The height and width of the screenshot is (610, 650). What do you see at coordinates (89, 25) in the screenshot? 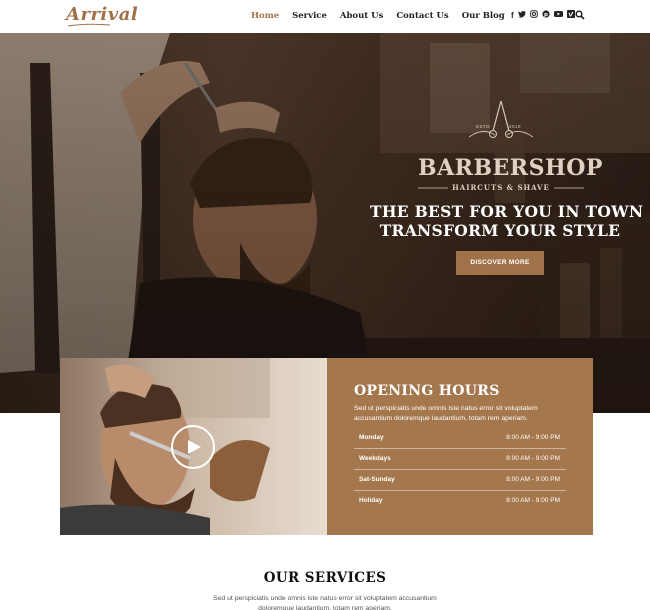
I see `logo-swash-icon` at bounding box center [89, 25].